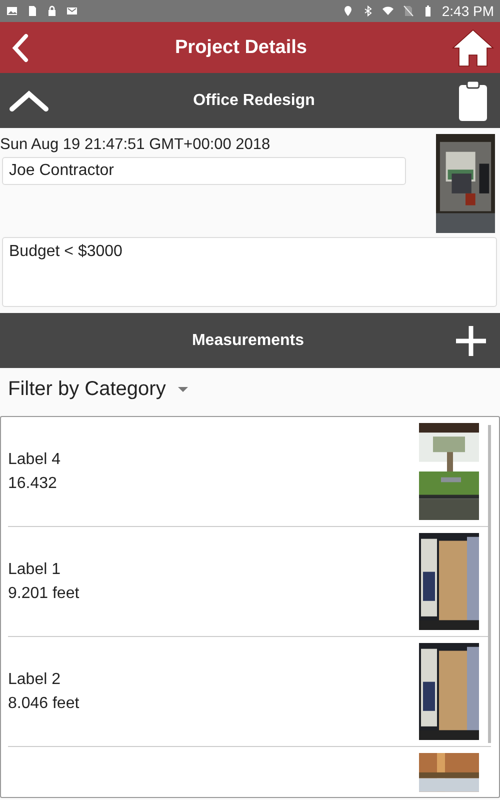 The image size is (500, 800). Describe the element at coordinates (473, 47) in the screenshot. I see `home-icon` at that location.